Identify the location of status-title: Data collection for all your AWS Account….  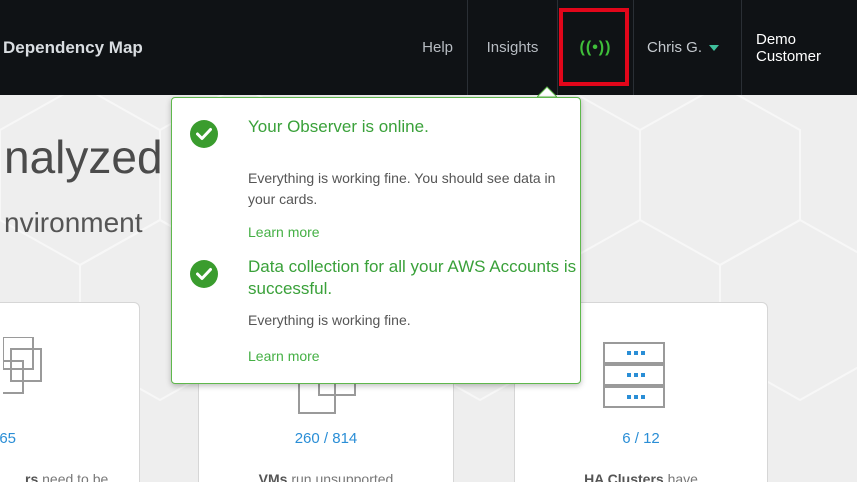
(412, 277).